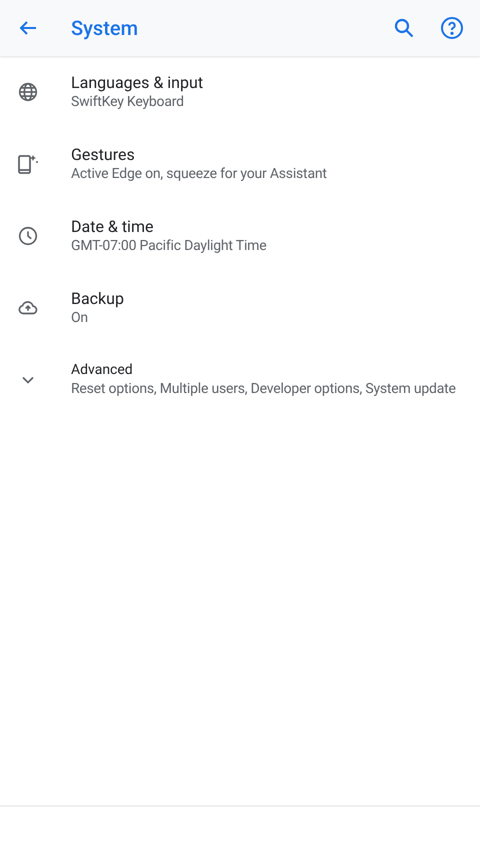 The height and width of the screenshot is (853, 480). Describe the element at coordinates (103, 154) in the screenshot. I see `item-title: Gestures` at that location.